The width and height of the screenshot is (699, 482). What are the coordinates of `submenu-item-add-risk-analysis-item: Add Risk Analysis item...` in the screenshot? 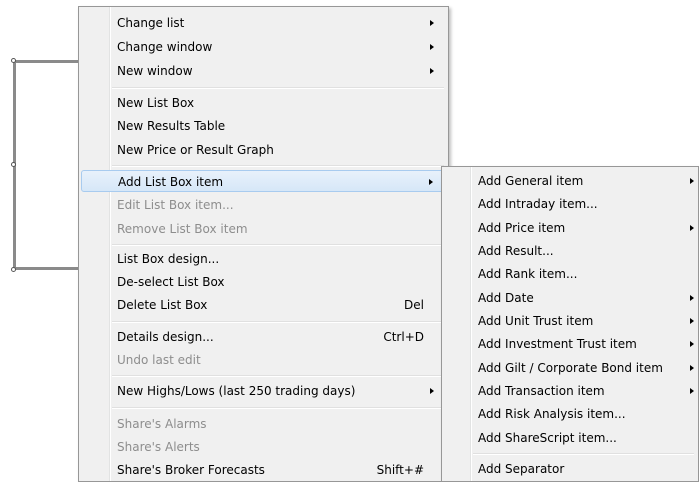 It's located at (570, 414).